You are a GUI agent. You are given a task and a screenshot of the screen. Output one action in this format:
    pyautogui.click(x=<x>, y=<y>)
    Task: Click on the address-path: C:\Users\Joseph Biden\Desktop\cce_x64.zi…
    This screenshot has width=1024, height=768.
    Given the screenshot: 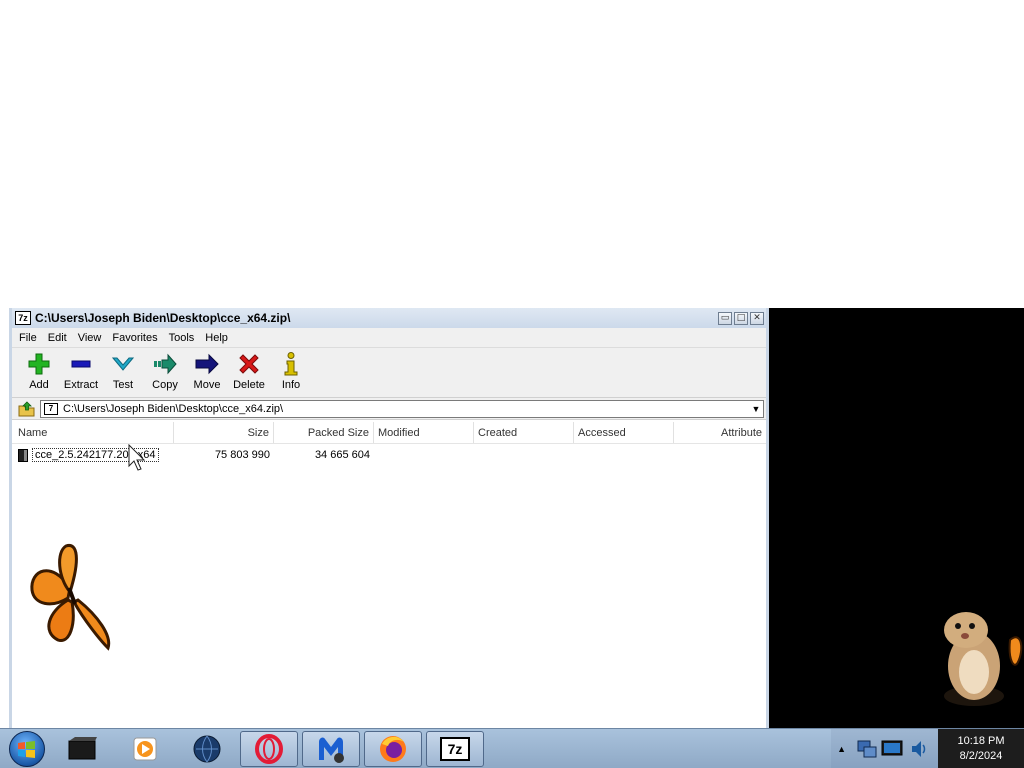 What is the action you would take?
    pyautogui.click(x=173, y=408)
    